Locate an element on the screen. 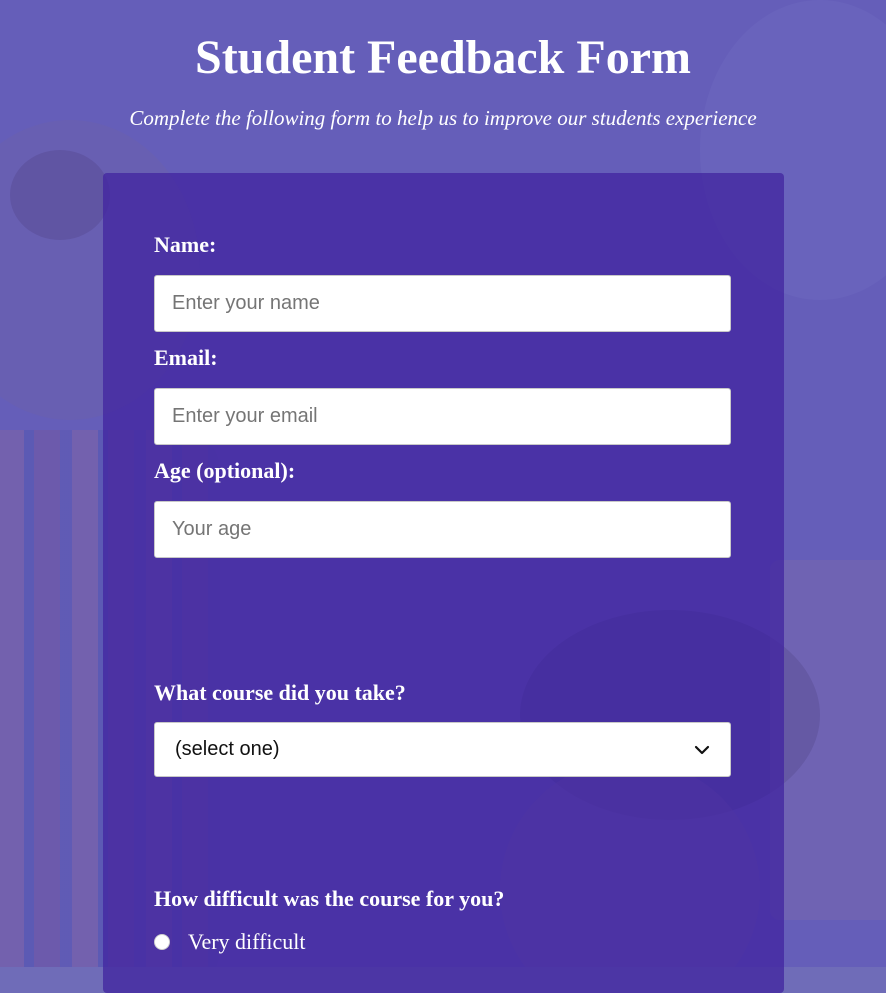  name-field is located at coordinates (442, 303).